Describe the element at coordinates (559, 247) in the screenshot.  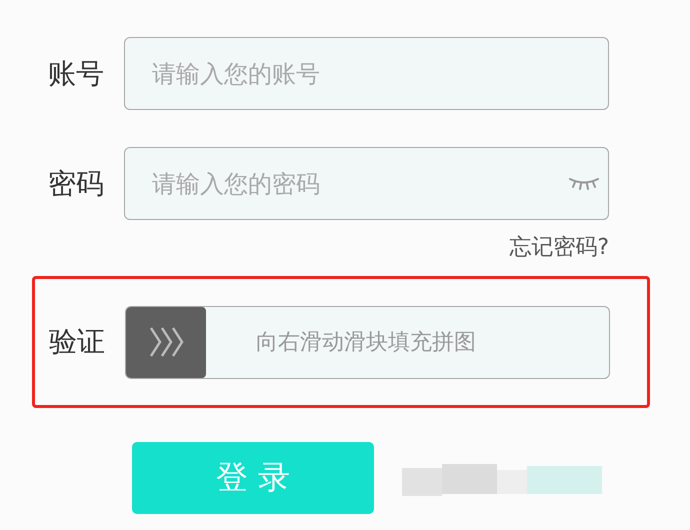
I see `forgot-password-link: 忘记密码?` at that location.